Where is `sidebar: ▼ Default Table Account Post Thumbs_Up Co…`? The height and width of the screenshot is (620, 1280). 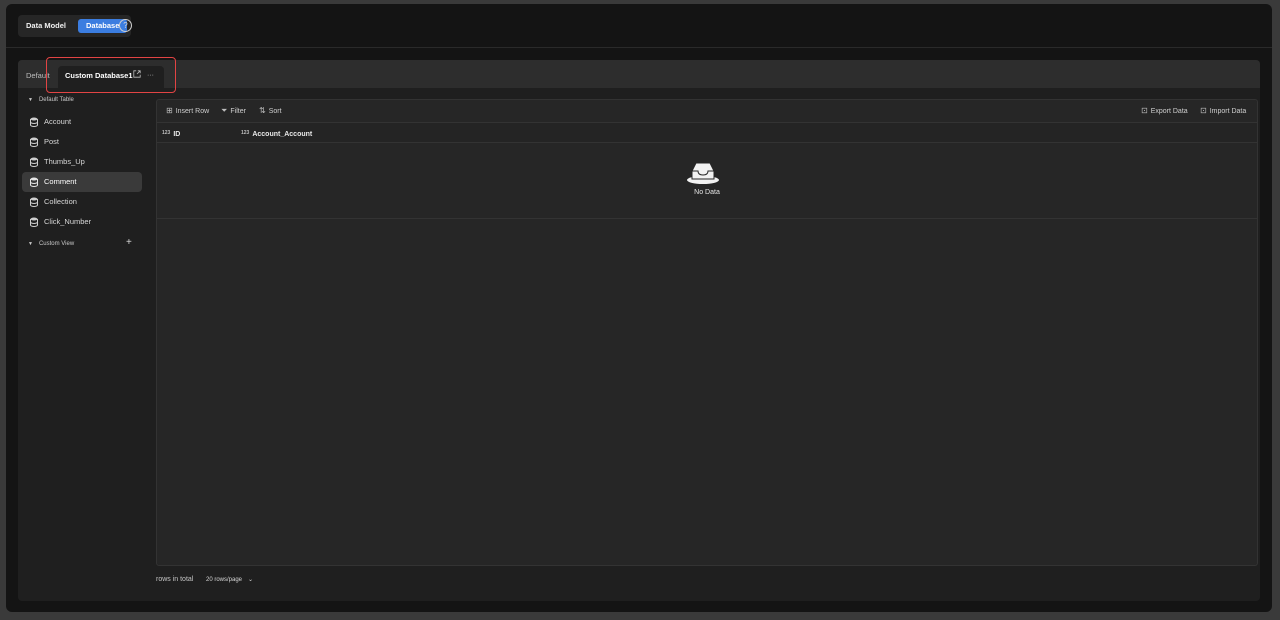
sidebar: ▼ Default Table Account Post Thumbs_Up Co… is located at coordinates (82, 344).